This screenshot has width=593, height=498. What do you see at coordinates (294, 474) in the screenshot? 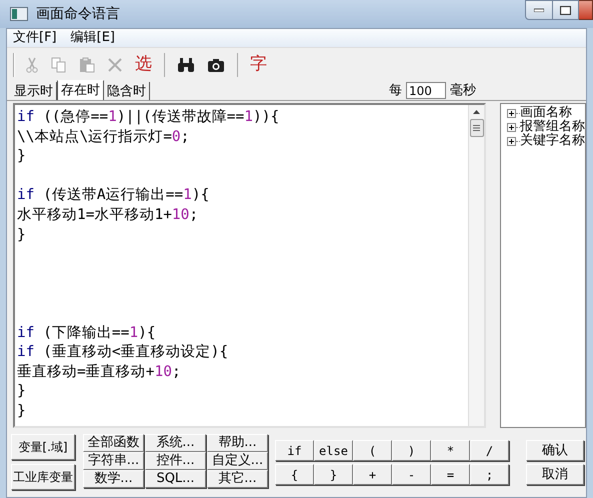
I see `operator-button: {` at bounding box center [294, 474].